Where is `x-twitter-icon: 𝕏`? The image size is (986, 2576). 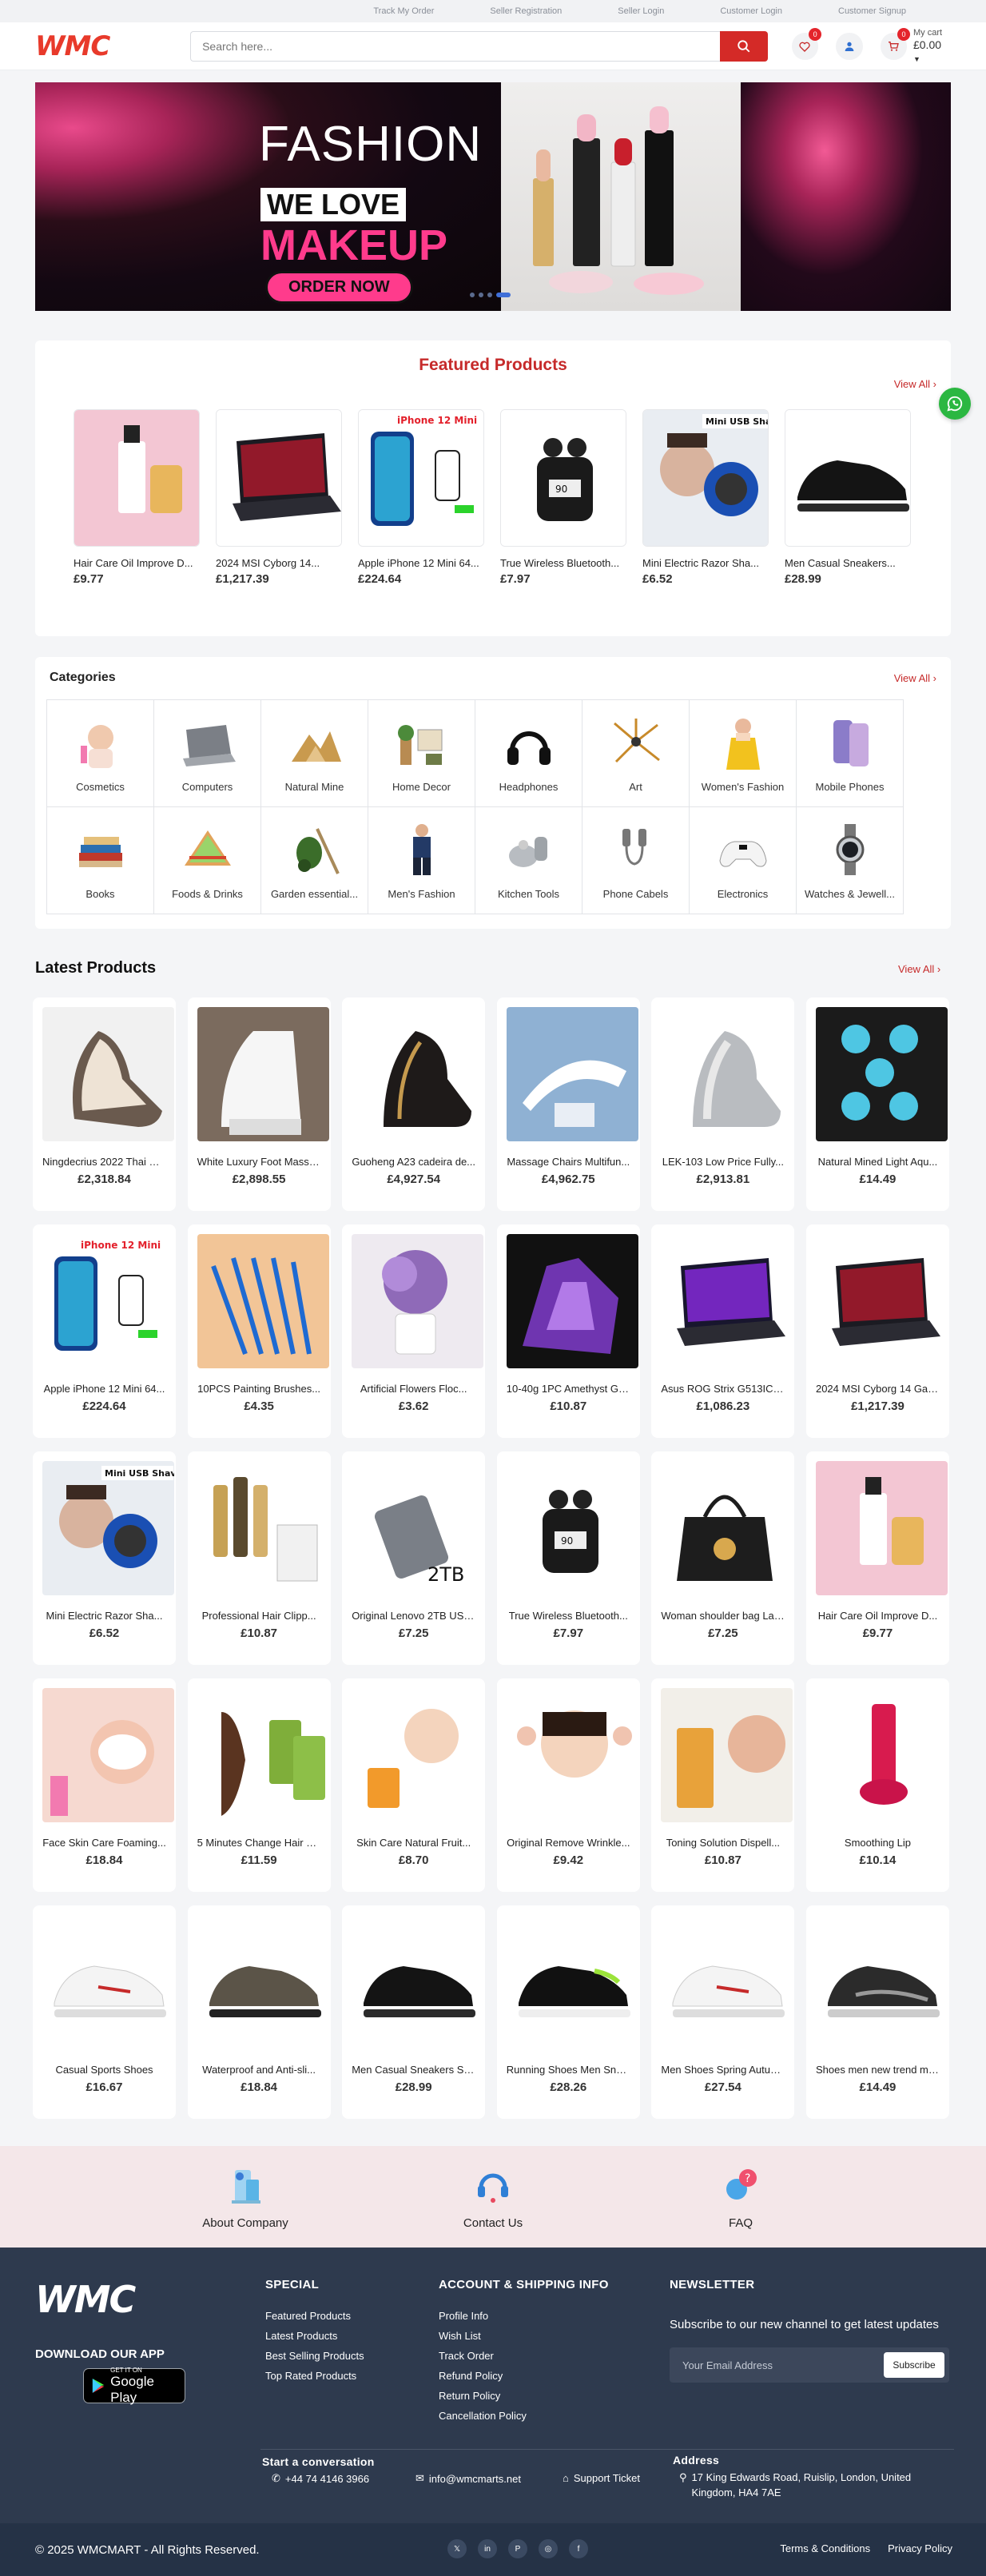 x-twitter-icon: 𝕏 is located at coordinates (457, 2548).